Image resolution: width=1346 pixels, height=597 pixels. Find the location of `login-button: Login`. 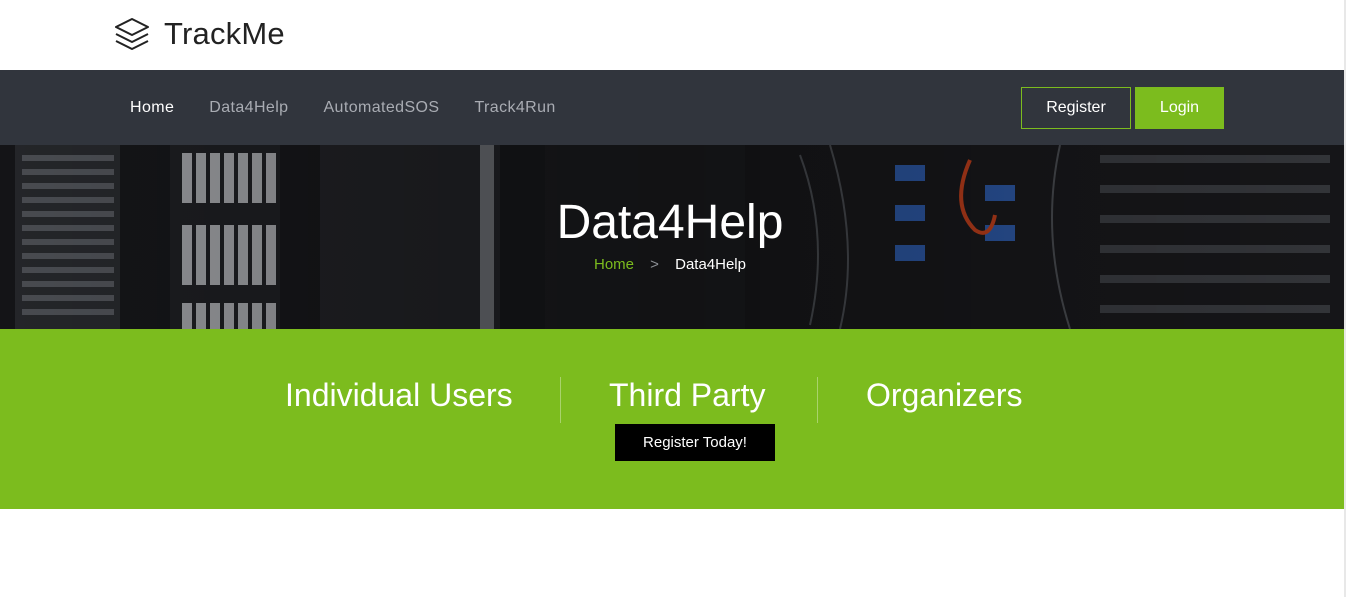

login-button: Login is located at coordinates (1179, 108).